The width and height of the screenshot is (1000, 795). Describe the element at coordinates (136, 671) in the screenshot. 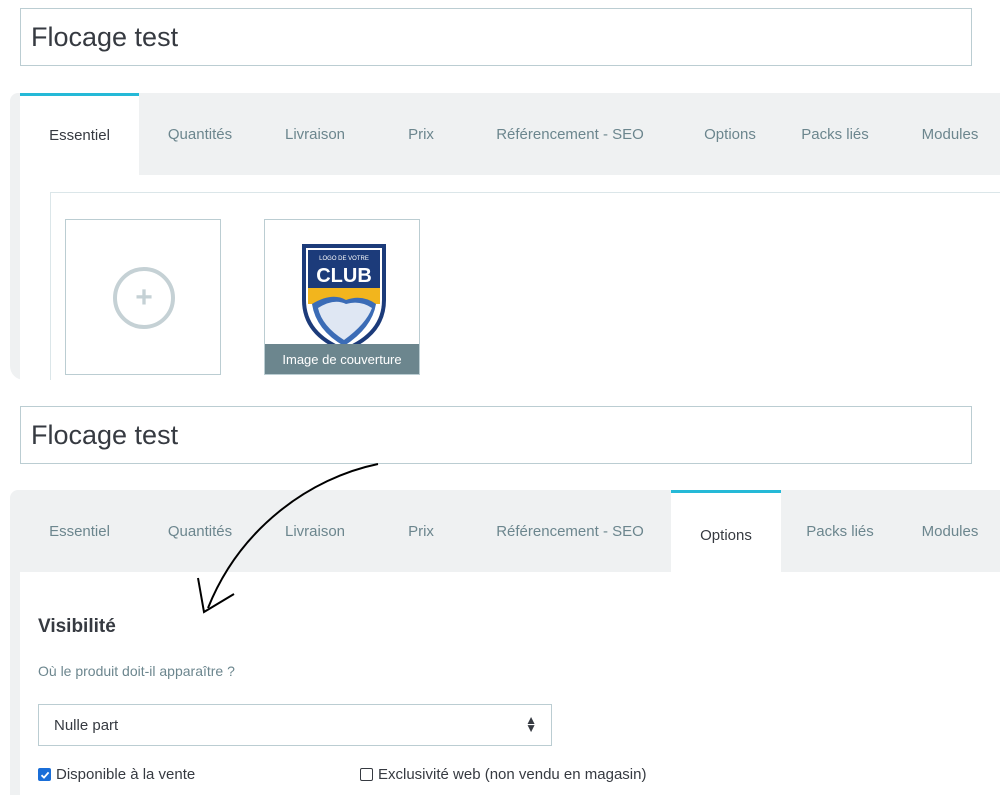

I see `visibility-question: Où le produit doit-il apparaître ?` at that location.